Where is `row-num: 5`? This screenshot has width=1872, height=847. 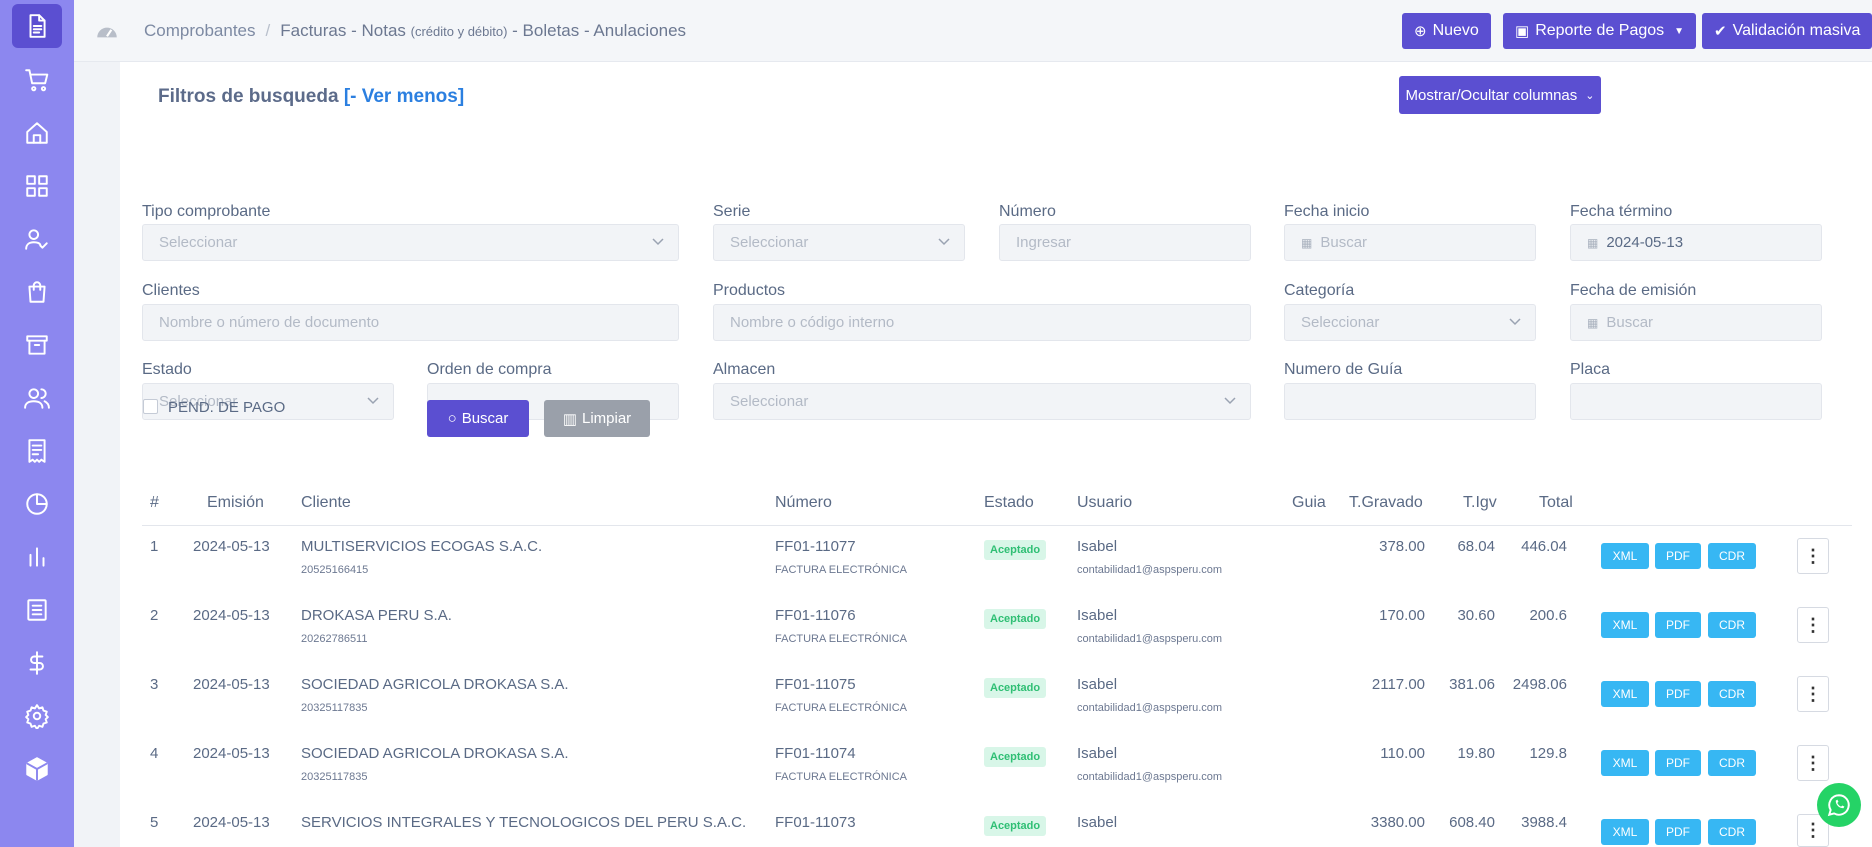 row-num: 5 is located at coordinates (154, 822).